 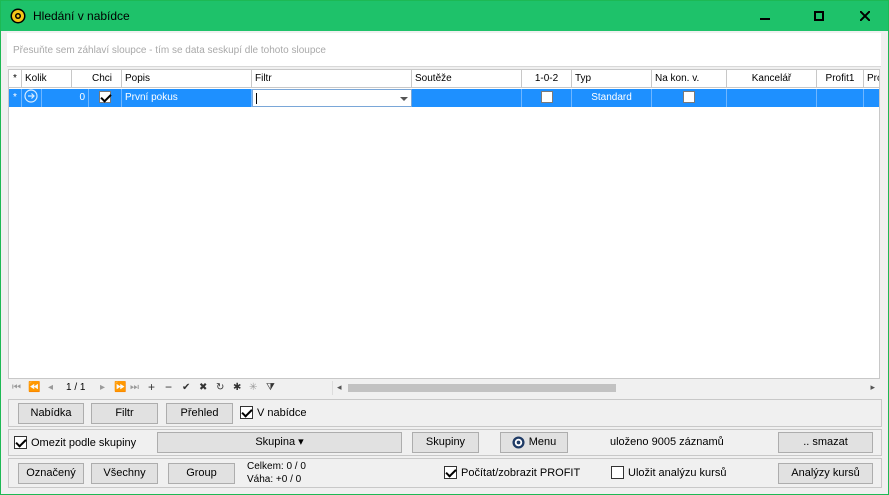 I want to click on minimize-icon, so click(x=765, y=19).